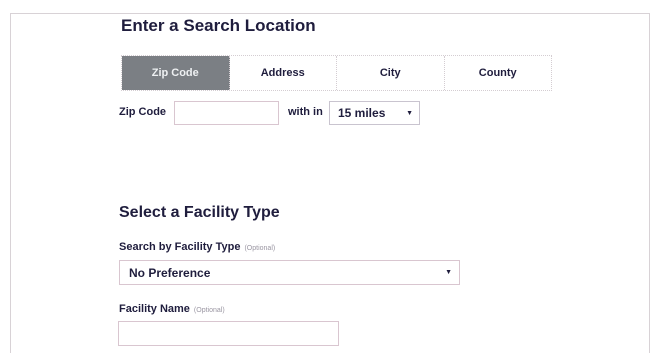  I want to click on radius-selected-value: 15 miles, so click(362, 113).